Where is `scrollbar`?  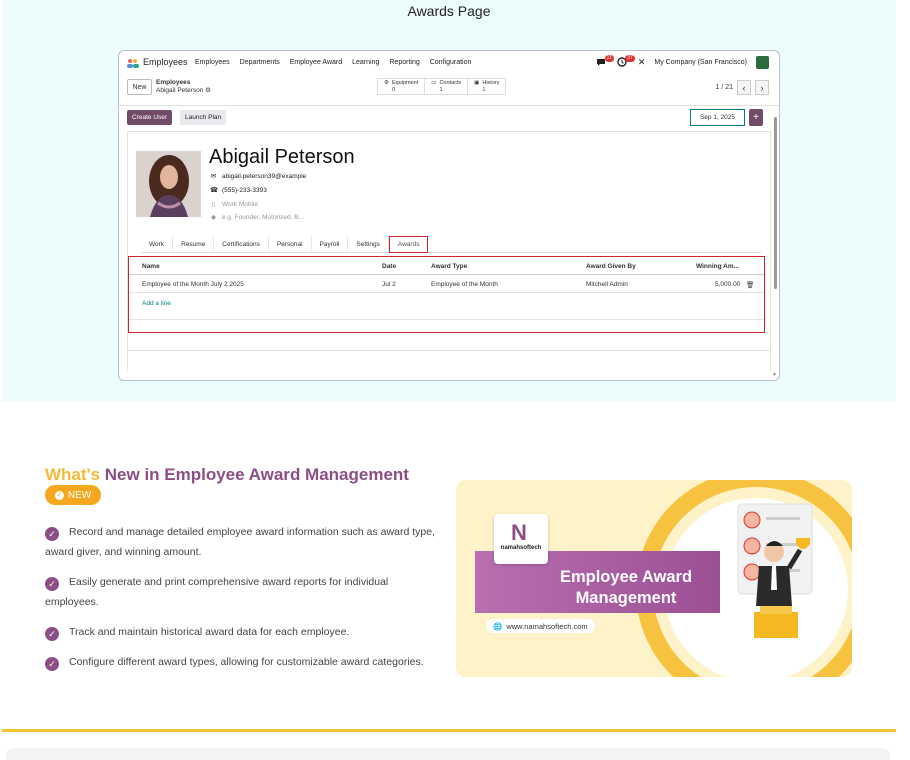 scrollbar is located at coordinates (775, 244).